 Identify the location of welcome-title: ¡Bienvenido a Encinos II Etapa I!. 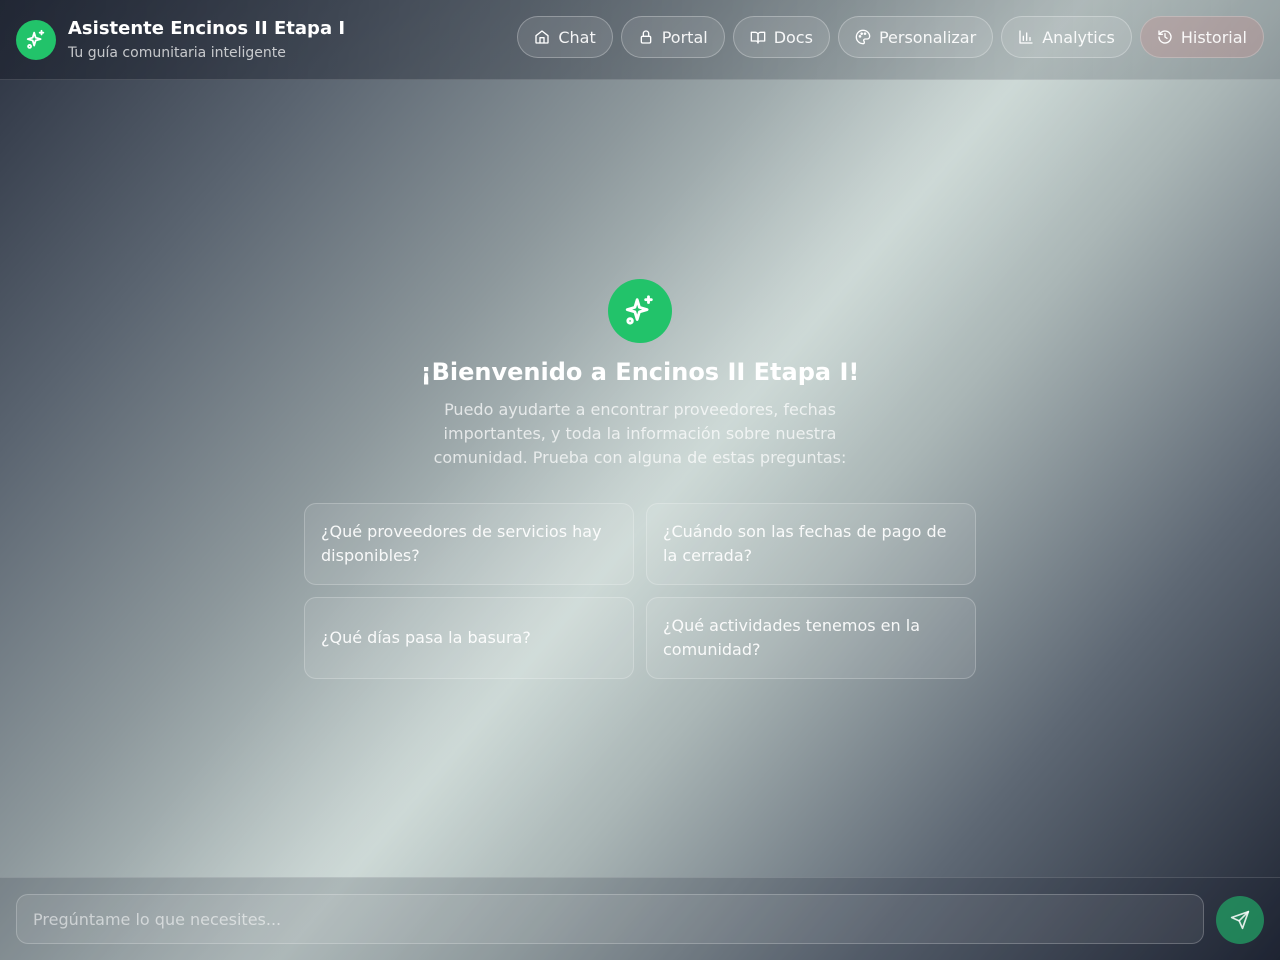
(640, 372).